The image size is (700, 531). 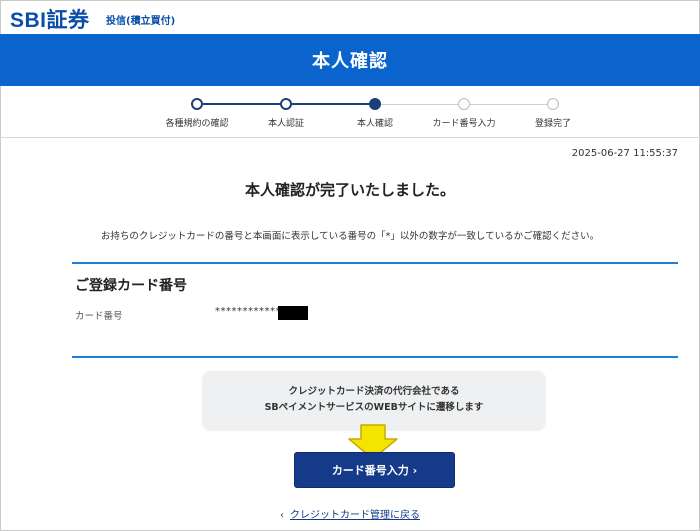 I want to click on card-section-title: ご登録カード番号, so click(x=131, y=286).